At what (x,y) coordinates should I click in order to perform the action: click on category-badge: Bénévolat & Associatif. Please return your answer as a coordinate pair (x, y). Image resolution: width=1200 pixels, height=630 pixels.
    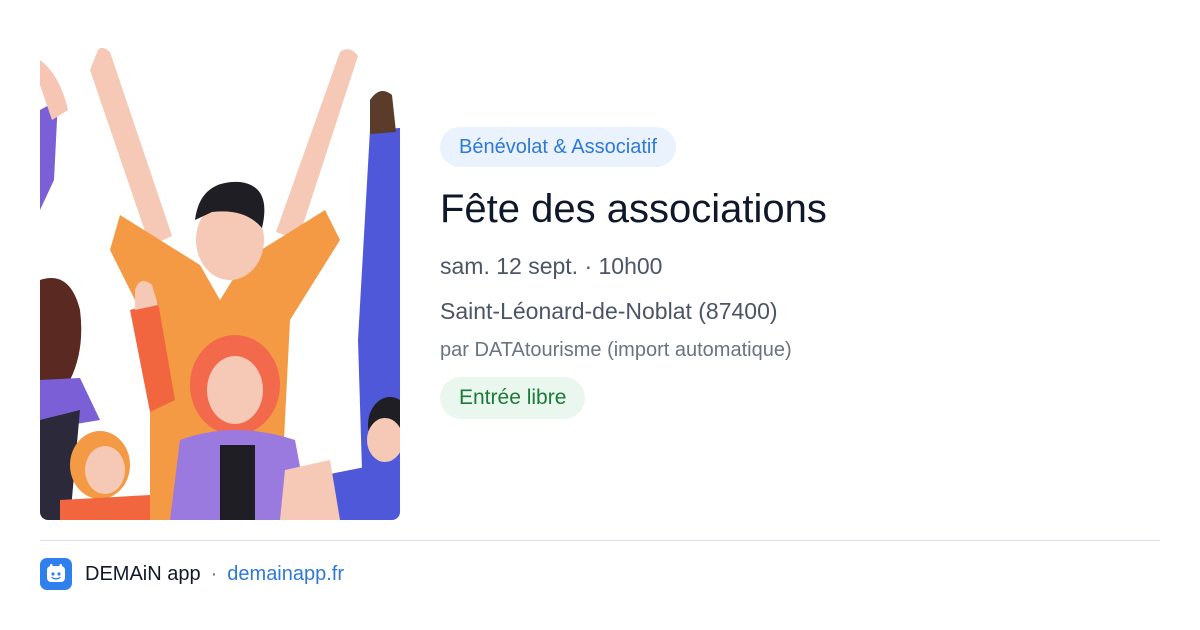
    Looking at the image, I should click on (558, 147).